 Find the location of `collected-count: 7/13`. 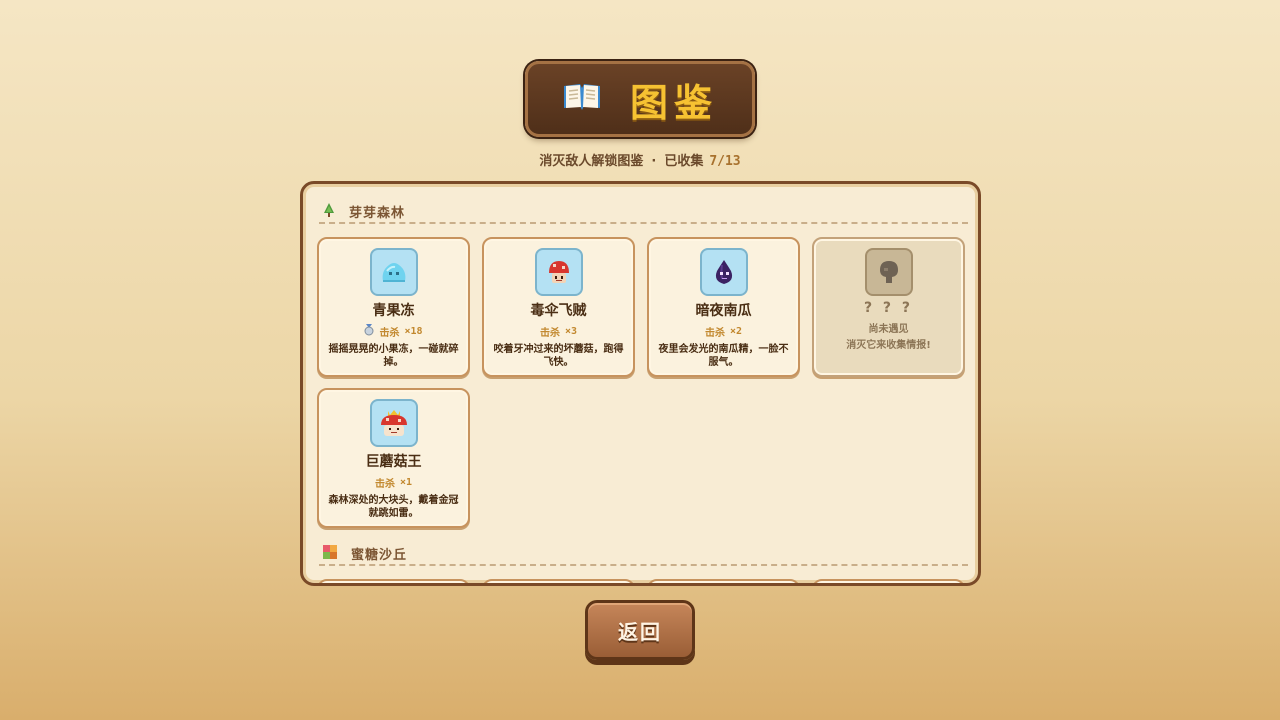

collected-count: 7/13 is located at coordinates (725, 161).